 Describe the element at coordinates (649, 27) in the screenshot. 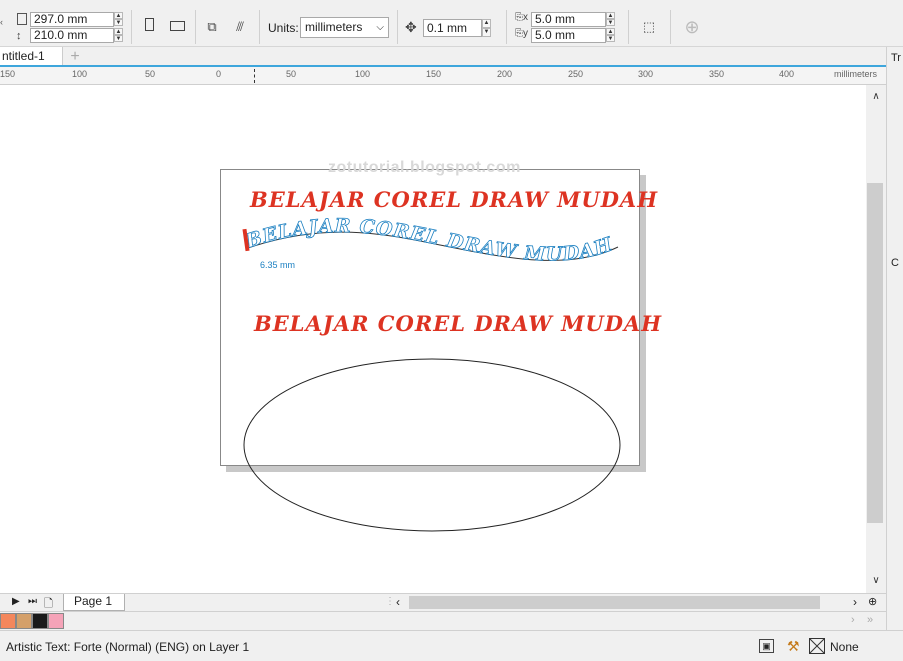

I see `treat-as-filled-icon: ⬚` at that location.